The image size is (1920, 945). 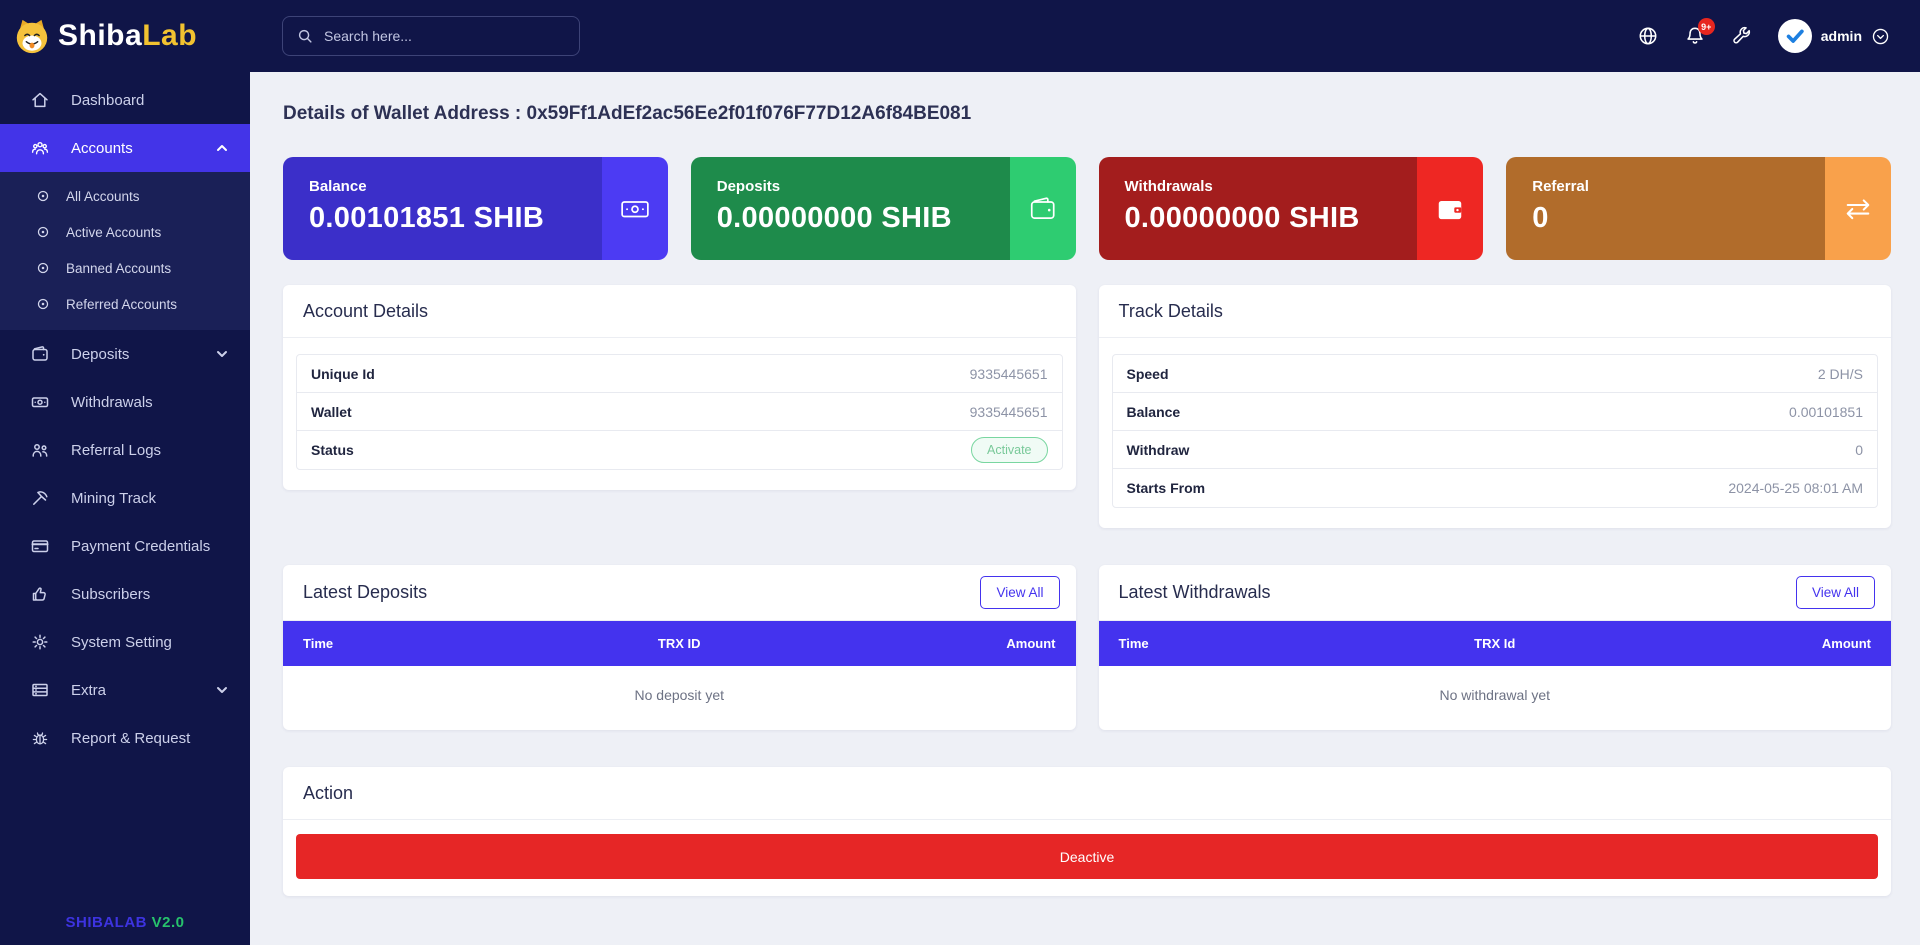 What do you see at coordinates (1450, 208) in the screenshot?
I see `wallet-filled-icon` at bounding box center [1450, 208].